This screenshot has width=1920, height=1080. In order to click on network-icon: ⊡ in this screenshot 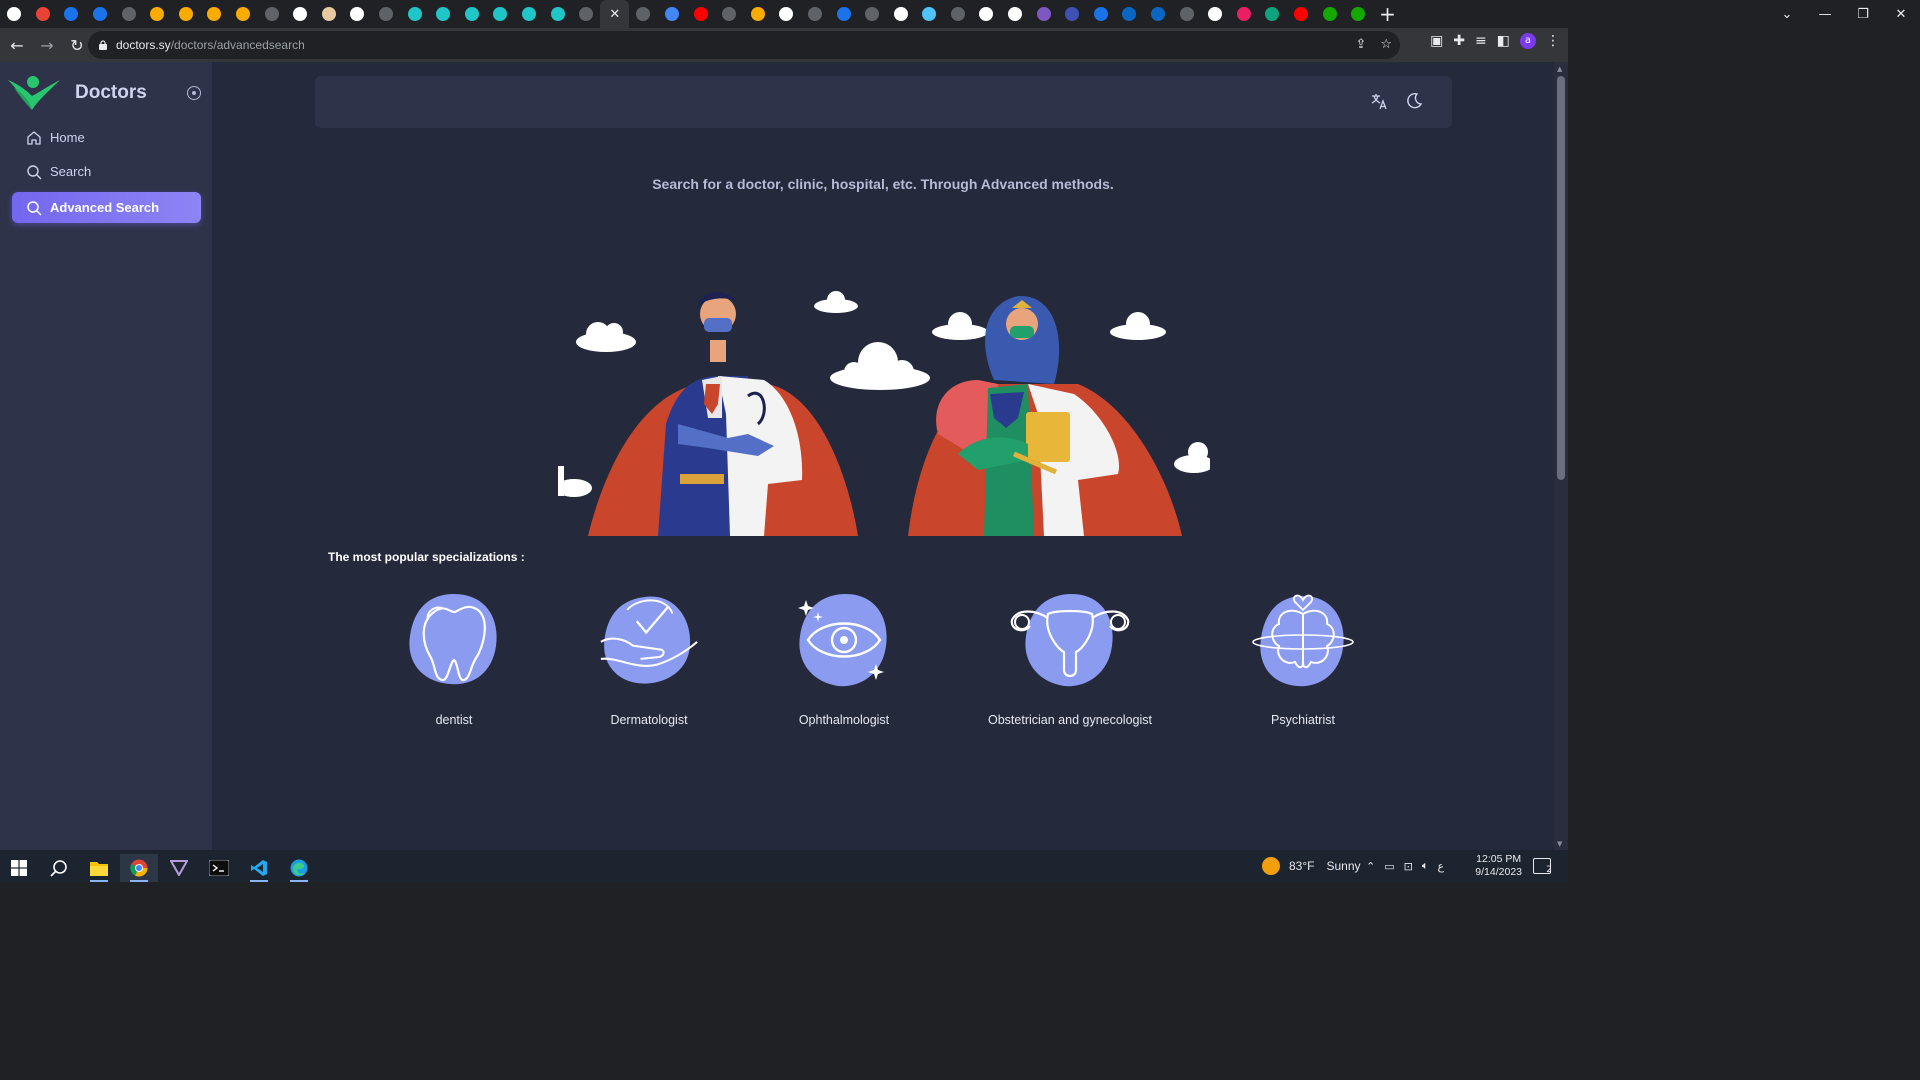, I will do `click(1408, 866)`.